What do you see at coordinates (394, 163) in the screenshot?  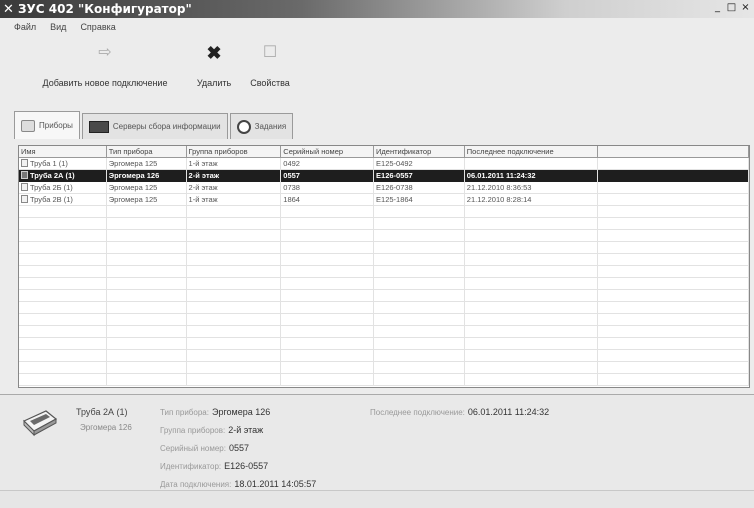 I see `table-cell-text: E125-0492` at bounding box center [394, 163].